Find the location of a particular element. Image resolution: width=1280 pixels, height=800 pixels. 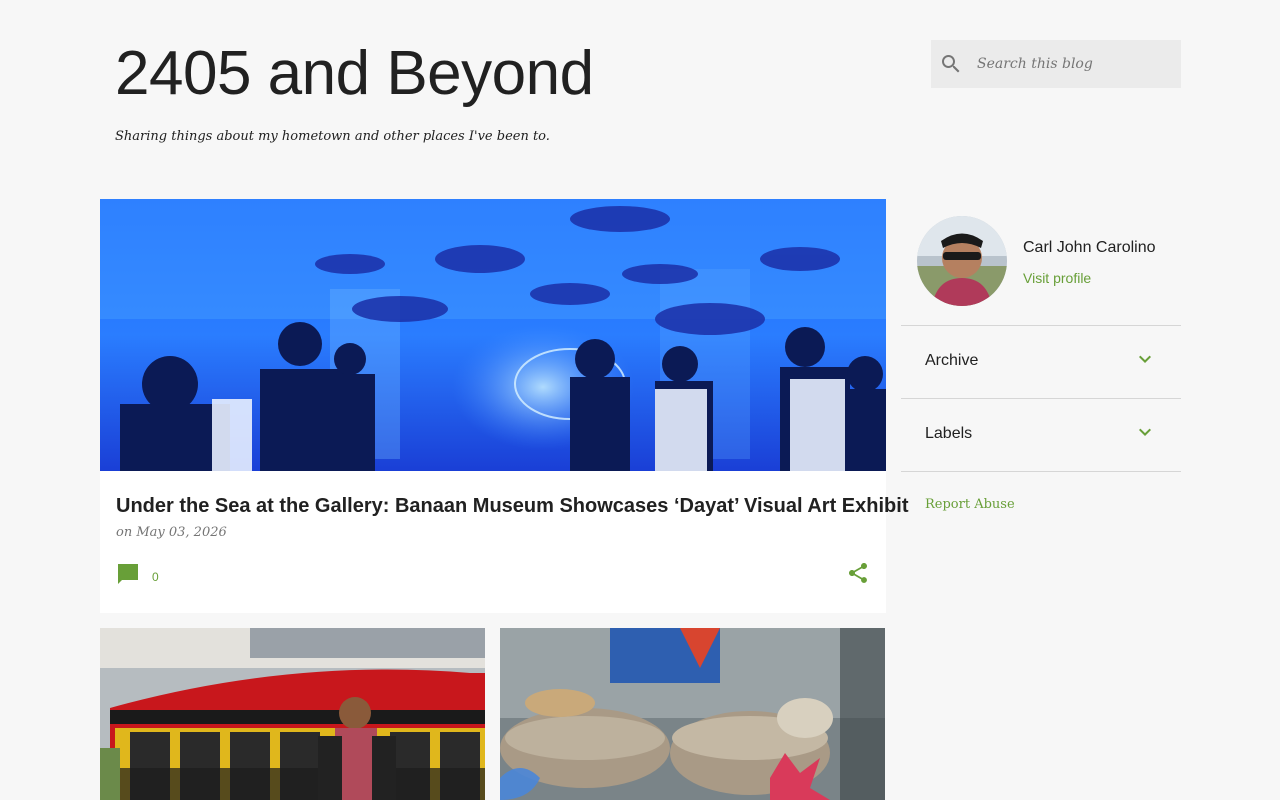

featured-post-date: on May 03, 2026 is located at coordinates (171, 532).